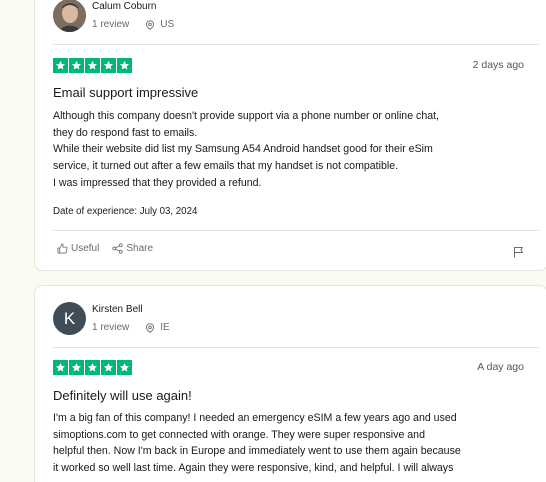  Describe the element at coordinates (498, 65) in the screenshot. I see `review-date: 2 days ago` at that location.